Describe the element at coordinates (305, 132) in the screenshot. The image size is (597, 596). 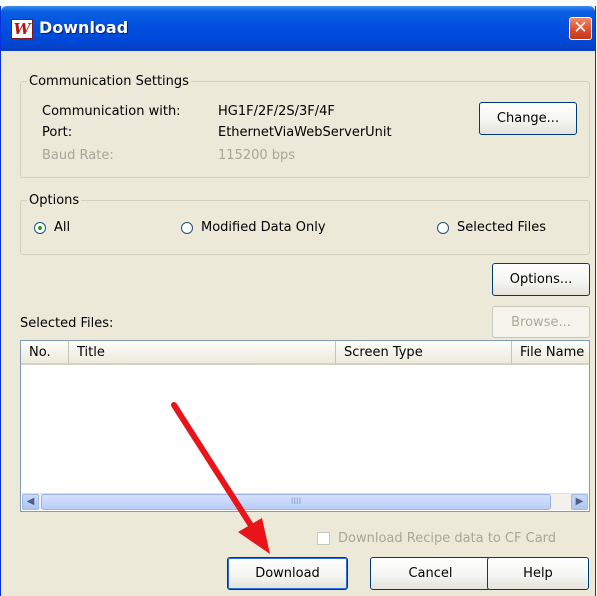
I see `port-value: EthernetViaWebServerUnit` at that location.